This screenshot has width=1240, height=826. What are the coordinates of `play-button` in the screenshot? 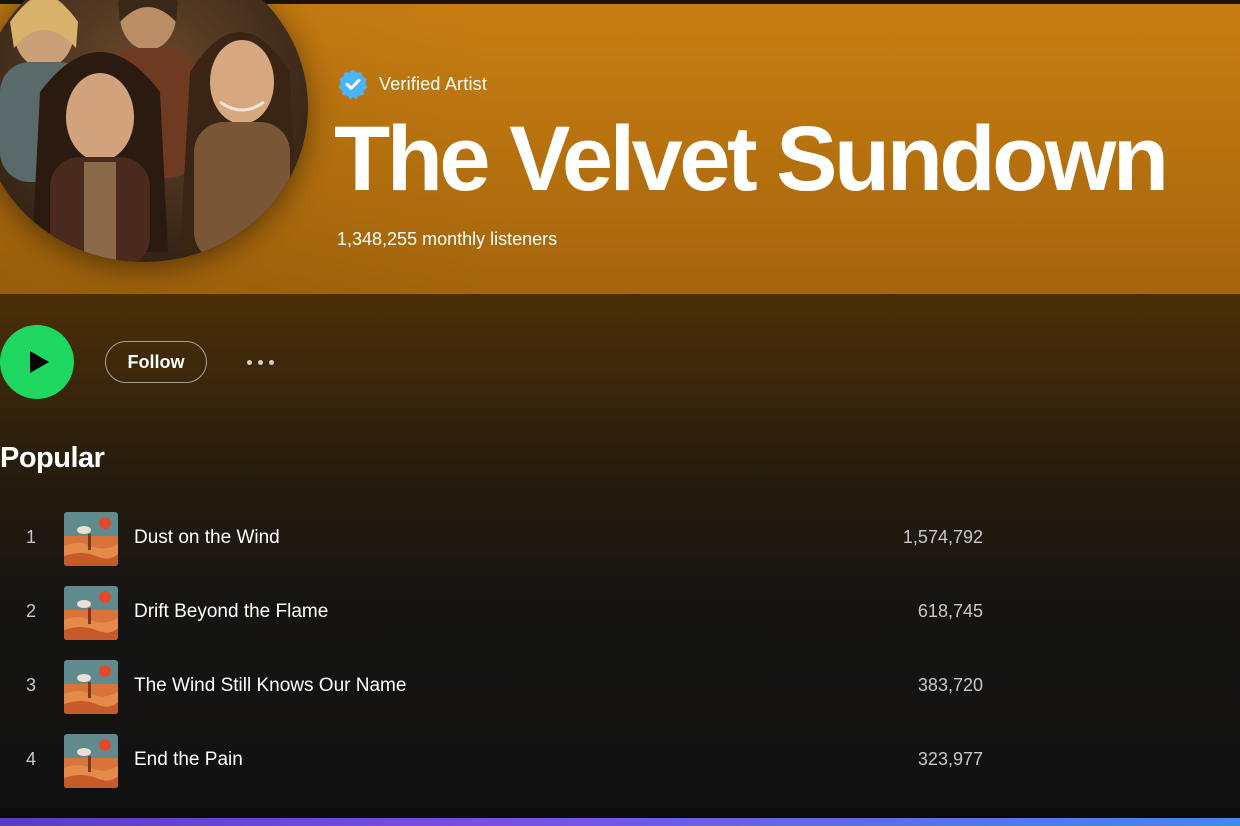 It's located at (37, 362).